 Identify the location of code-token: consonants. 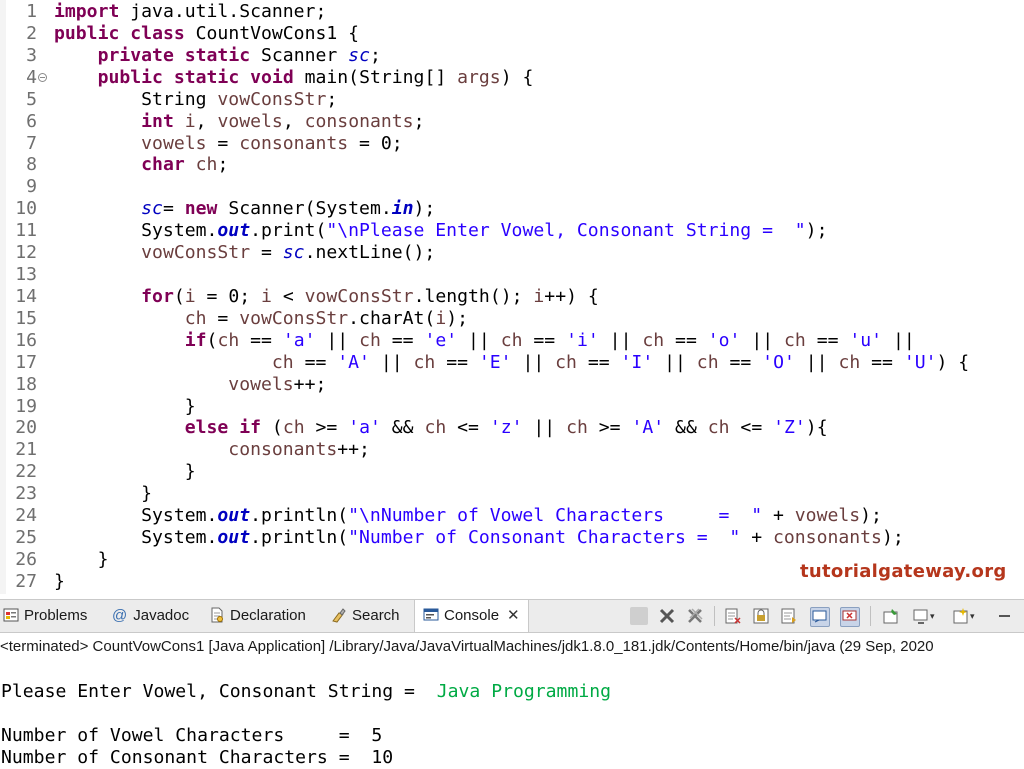
(827, 537).